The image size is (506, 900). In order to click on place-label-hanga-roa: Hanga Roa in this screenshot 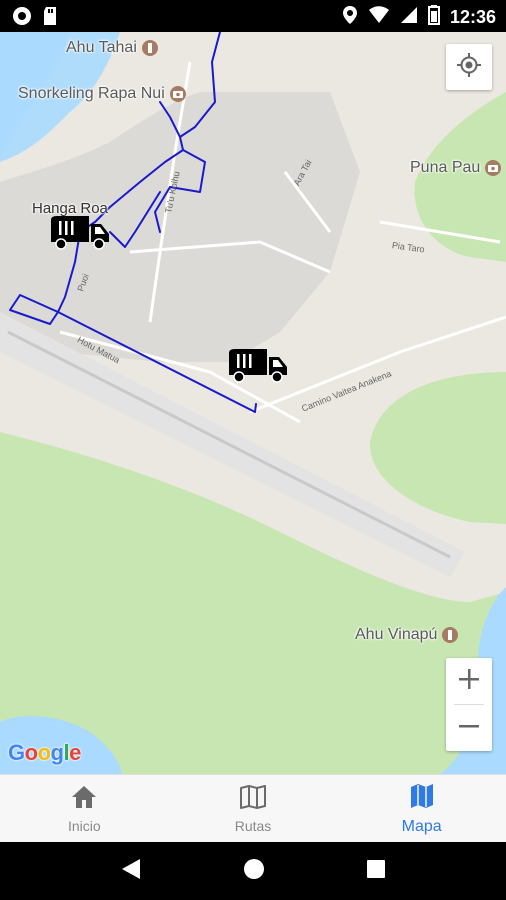, I will do `click(70, 208)`.